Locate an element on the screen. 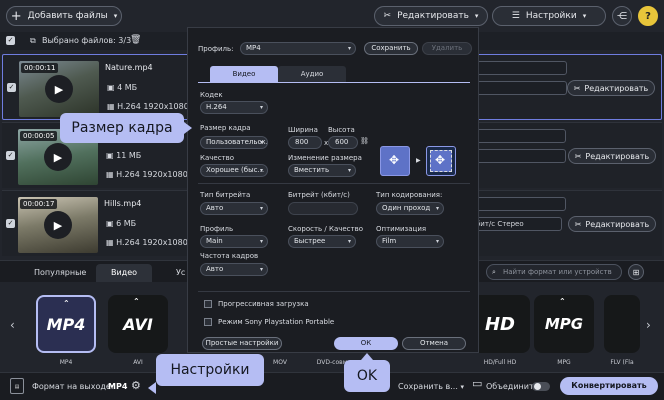  merge-toggle is located at coordinates (541, 386).